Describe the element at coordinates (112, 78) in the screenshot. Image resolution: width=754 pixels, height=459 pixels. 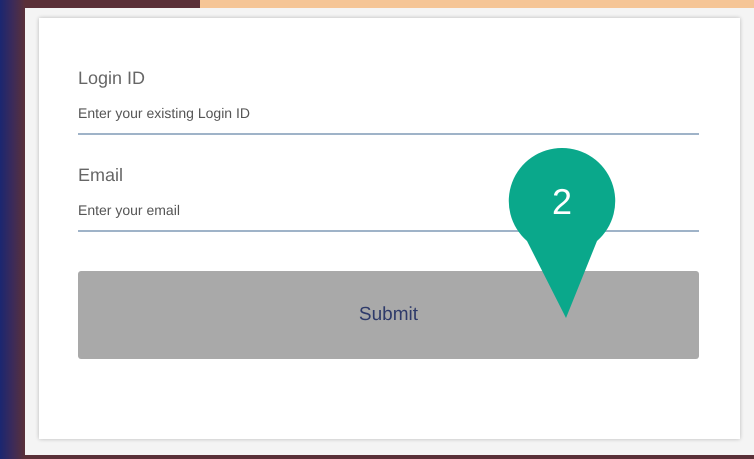
I see `field-label: Login ID` at that location.